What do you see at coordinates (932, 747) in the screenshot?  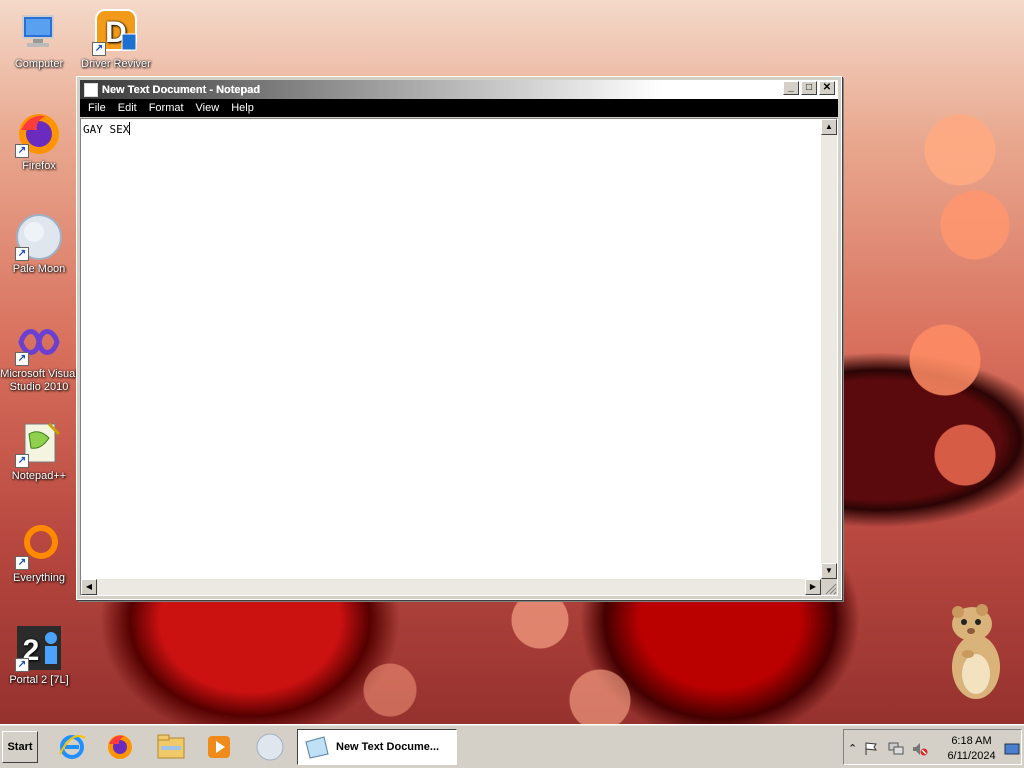 I see `system-tray: ⌃ 6:18 AM 6/11/2024` at bounding box center [932, 747].